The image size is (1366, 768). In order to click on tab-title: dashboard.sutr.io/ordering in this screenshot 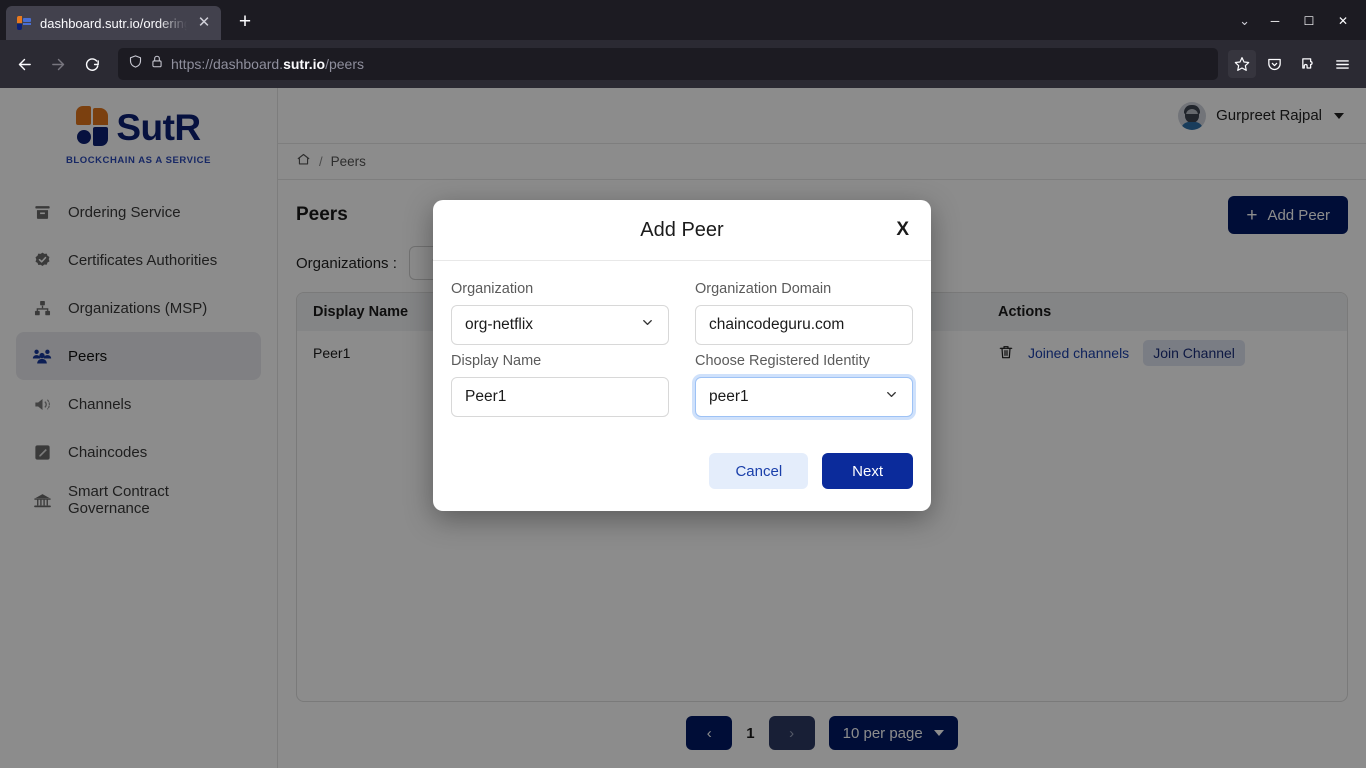, I will do `click(113, 23)`.